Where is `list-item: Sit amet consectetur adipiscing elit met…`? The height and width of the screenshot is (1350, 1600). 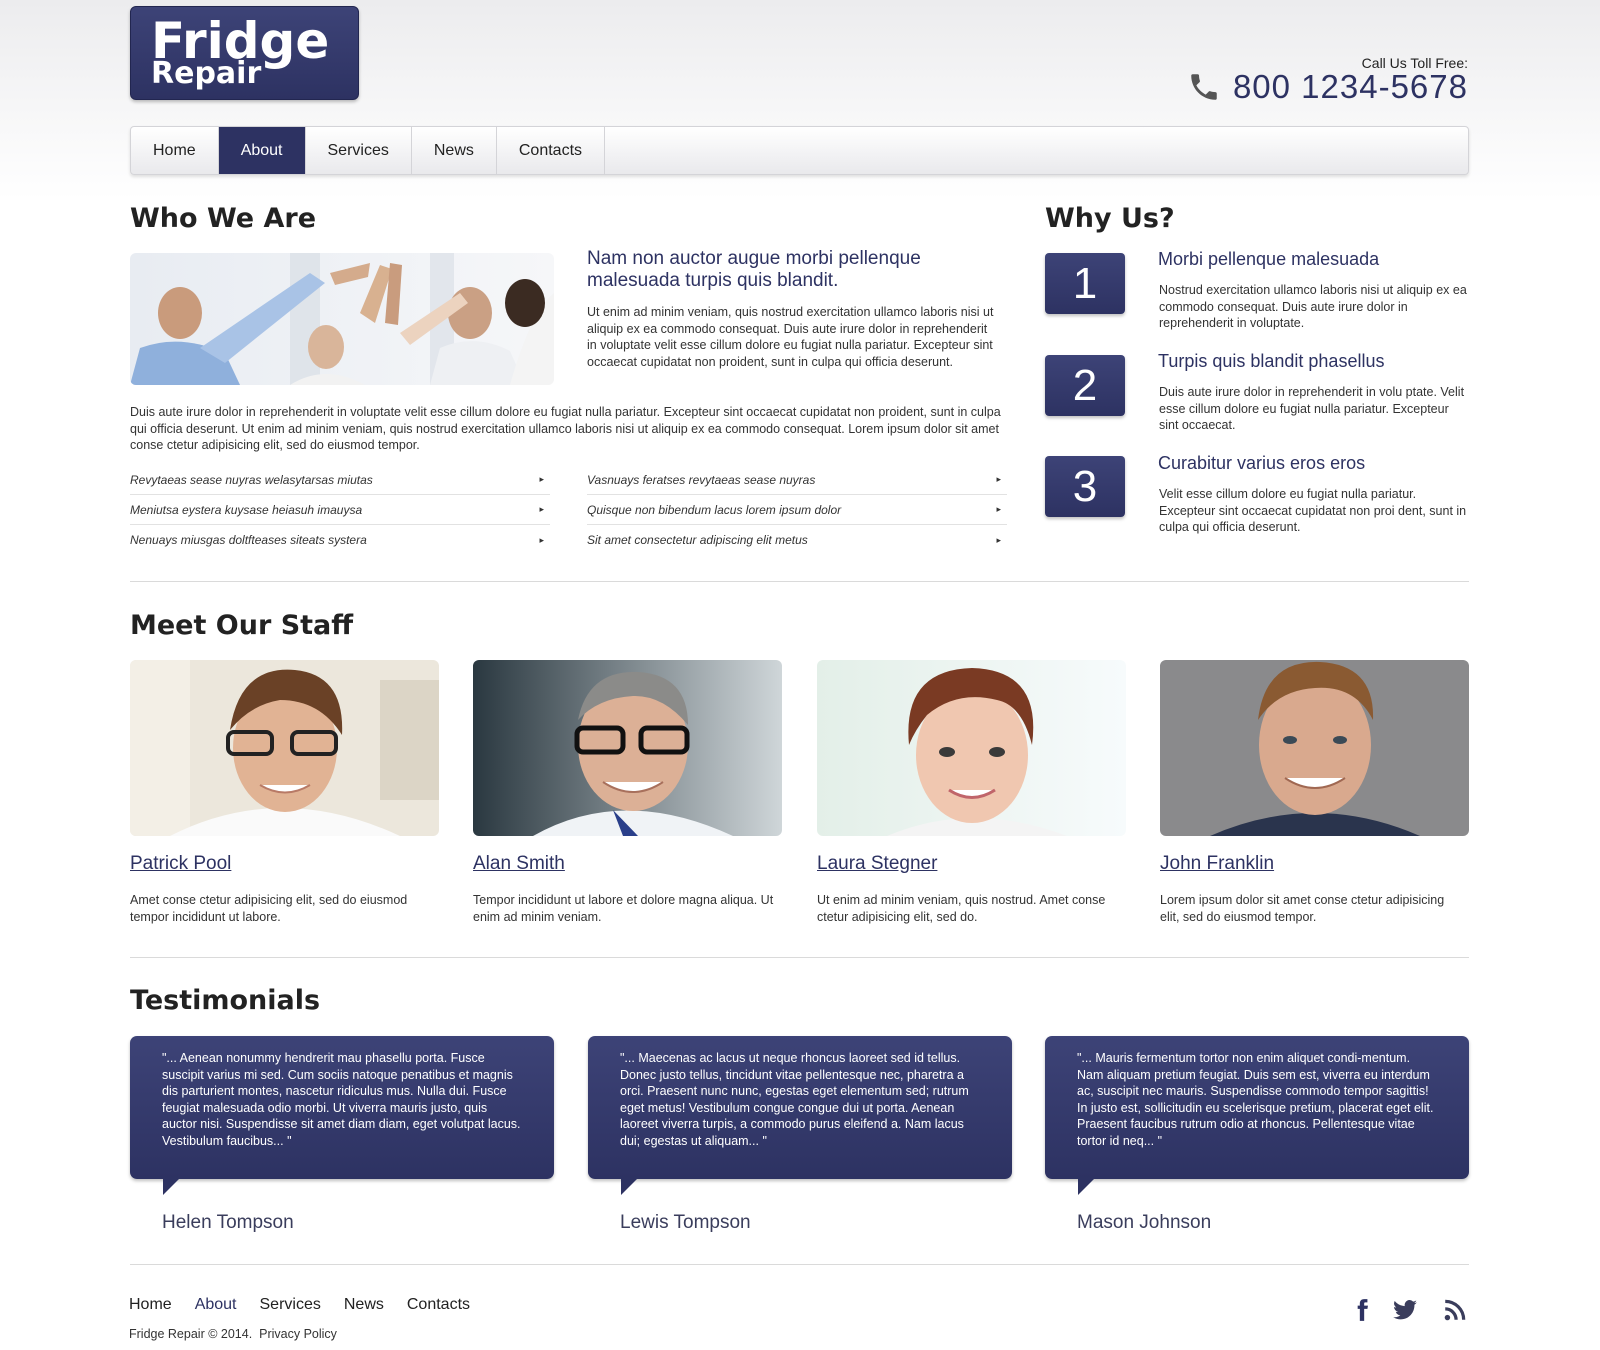 list-item: Sit amet consectetur adipiscing elit met… is located at coordinates (797, 540).